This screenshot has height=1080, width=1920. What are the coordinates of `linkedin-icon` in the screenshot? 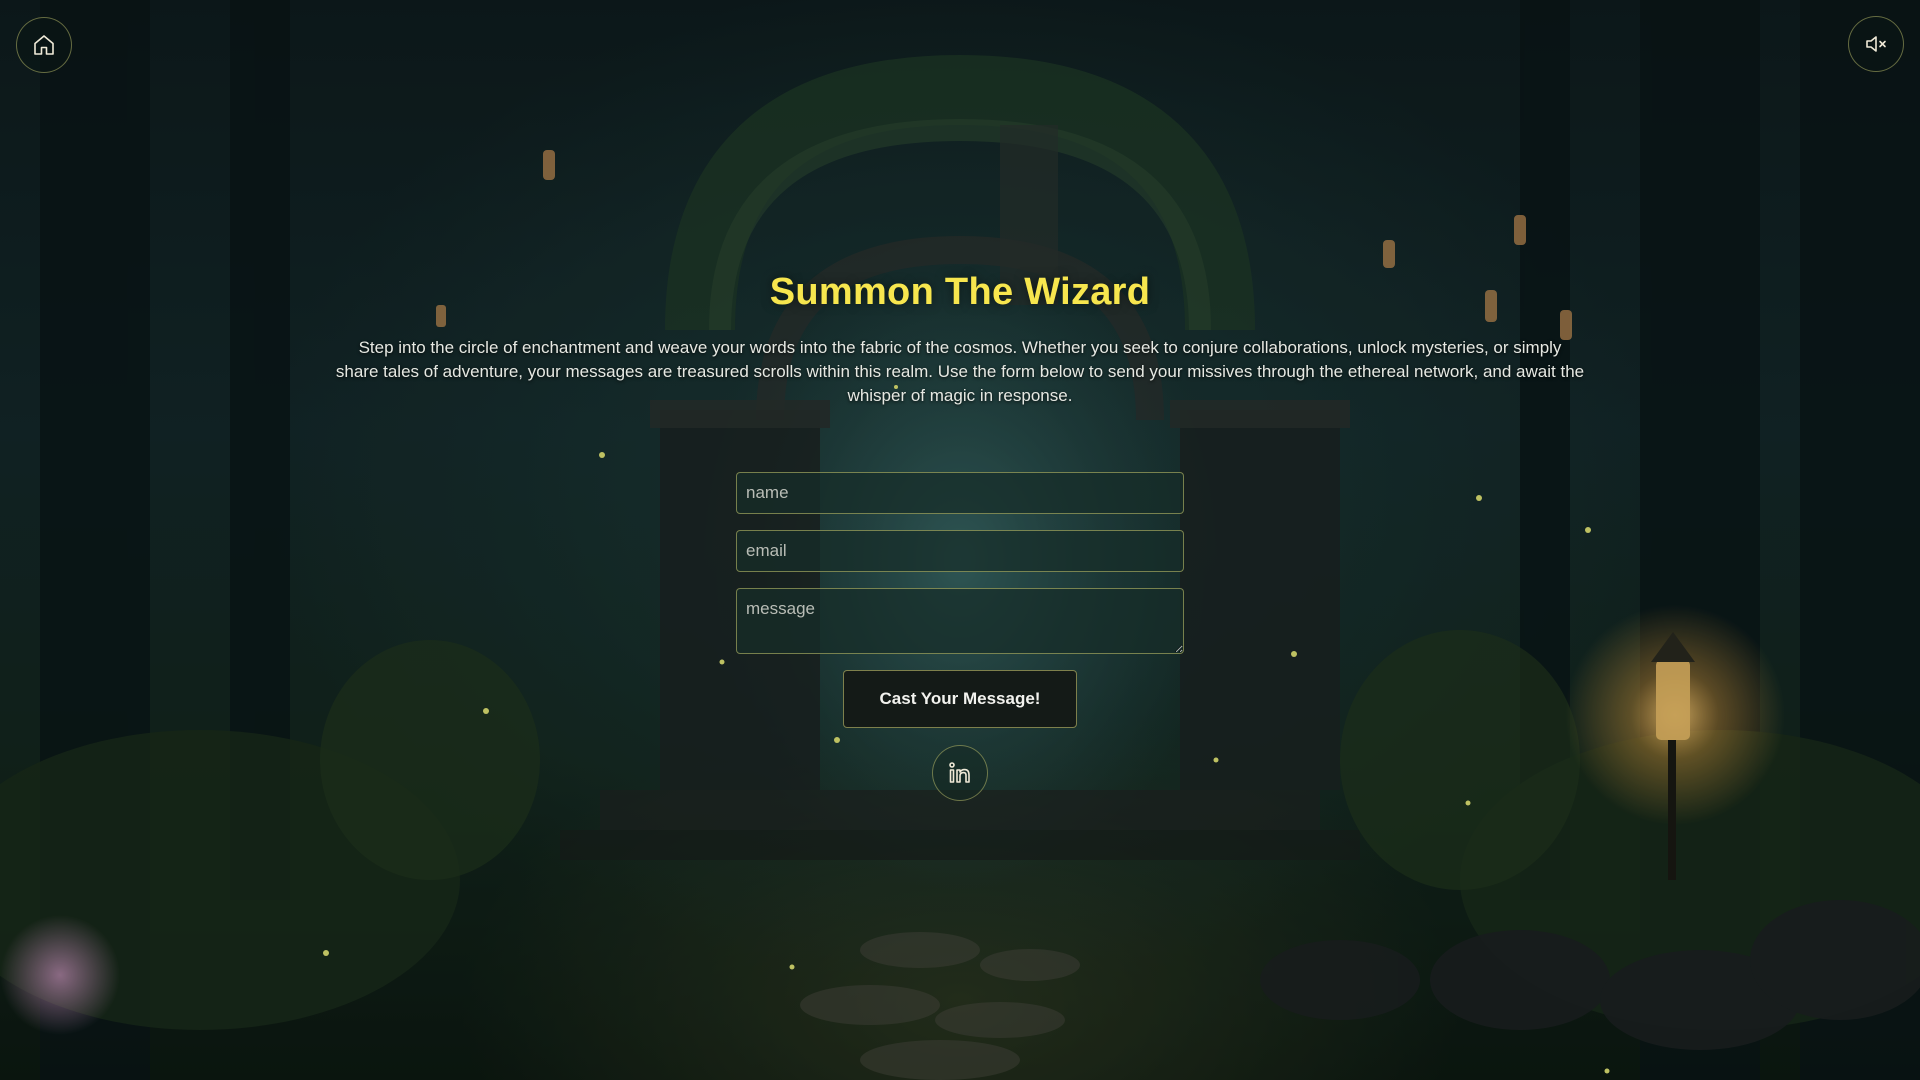 It's located at (959, 772).